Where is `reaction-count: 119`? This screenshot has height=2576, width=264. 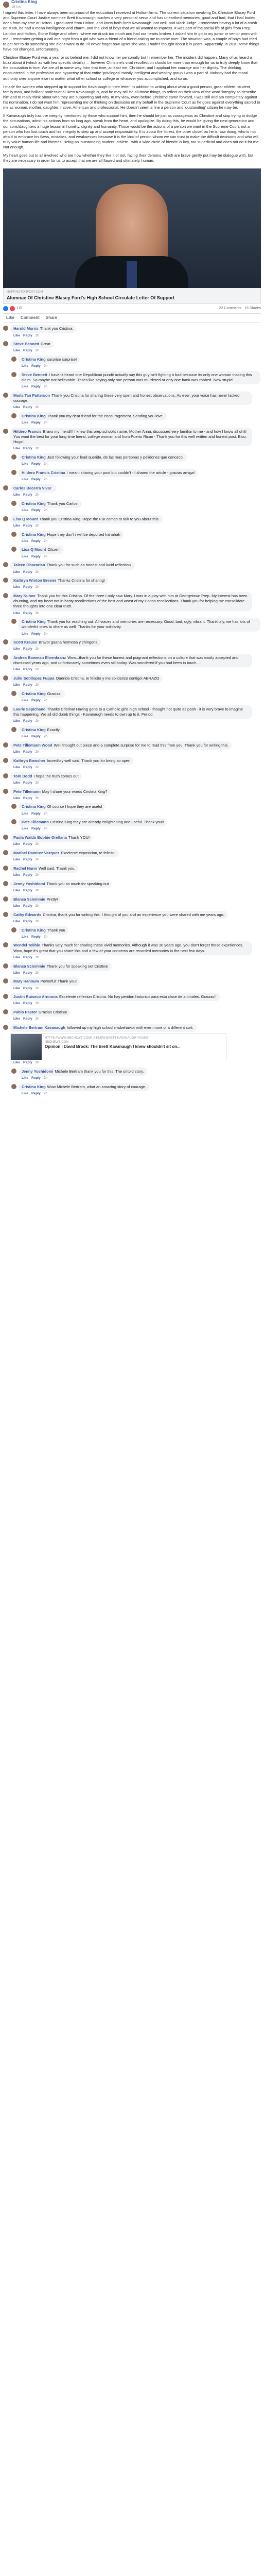
reaction-count: 119 is located at coordinates (19, 308).